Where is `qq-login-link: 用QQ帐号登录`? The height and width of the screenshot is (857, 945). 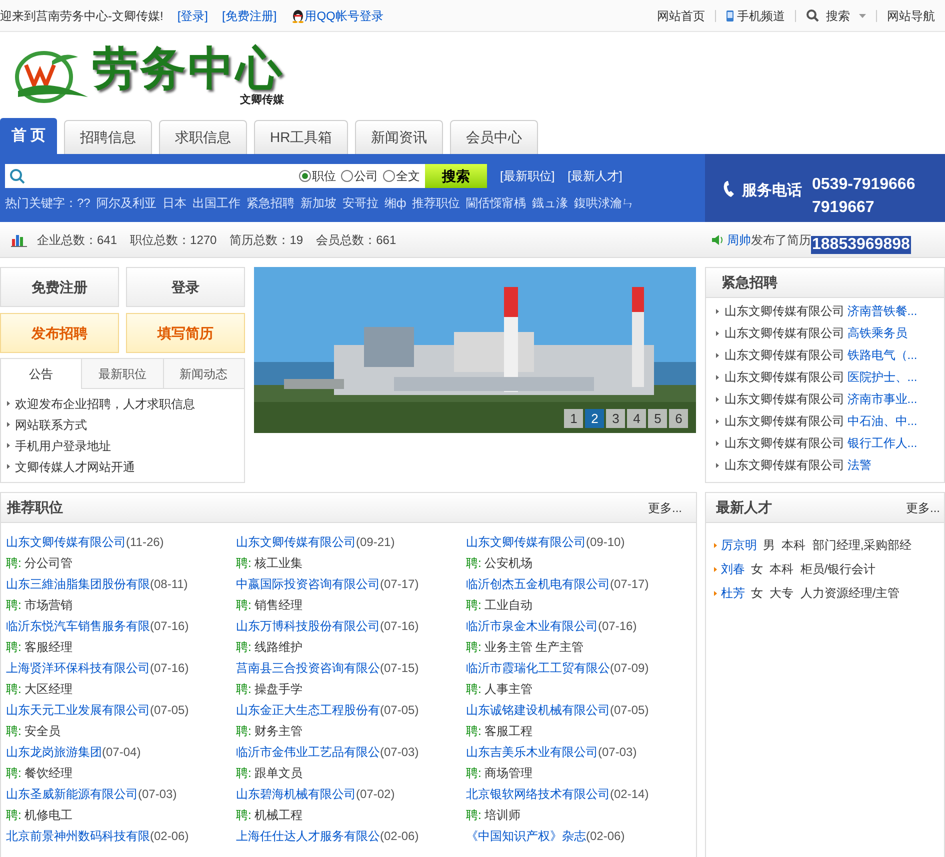 qq-login-link: 用QQ帐号登录 is located at coordinates (344, 15).